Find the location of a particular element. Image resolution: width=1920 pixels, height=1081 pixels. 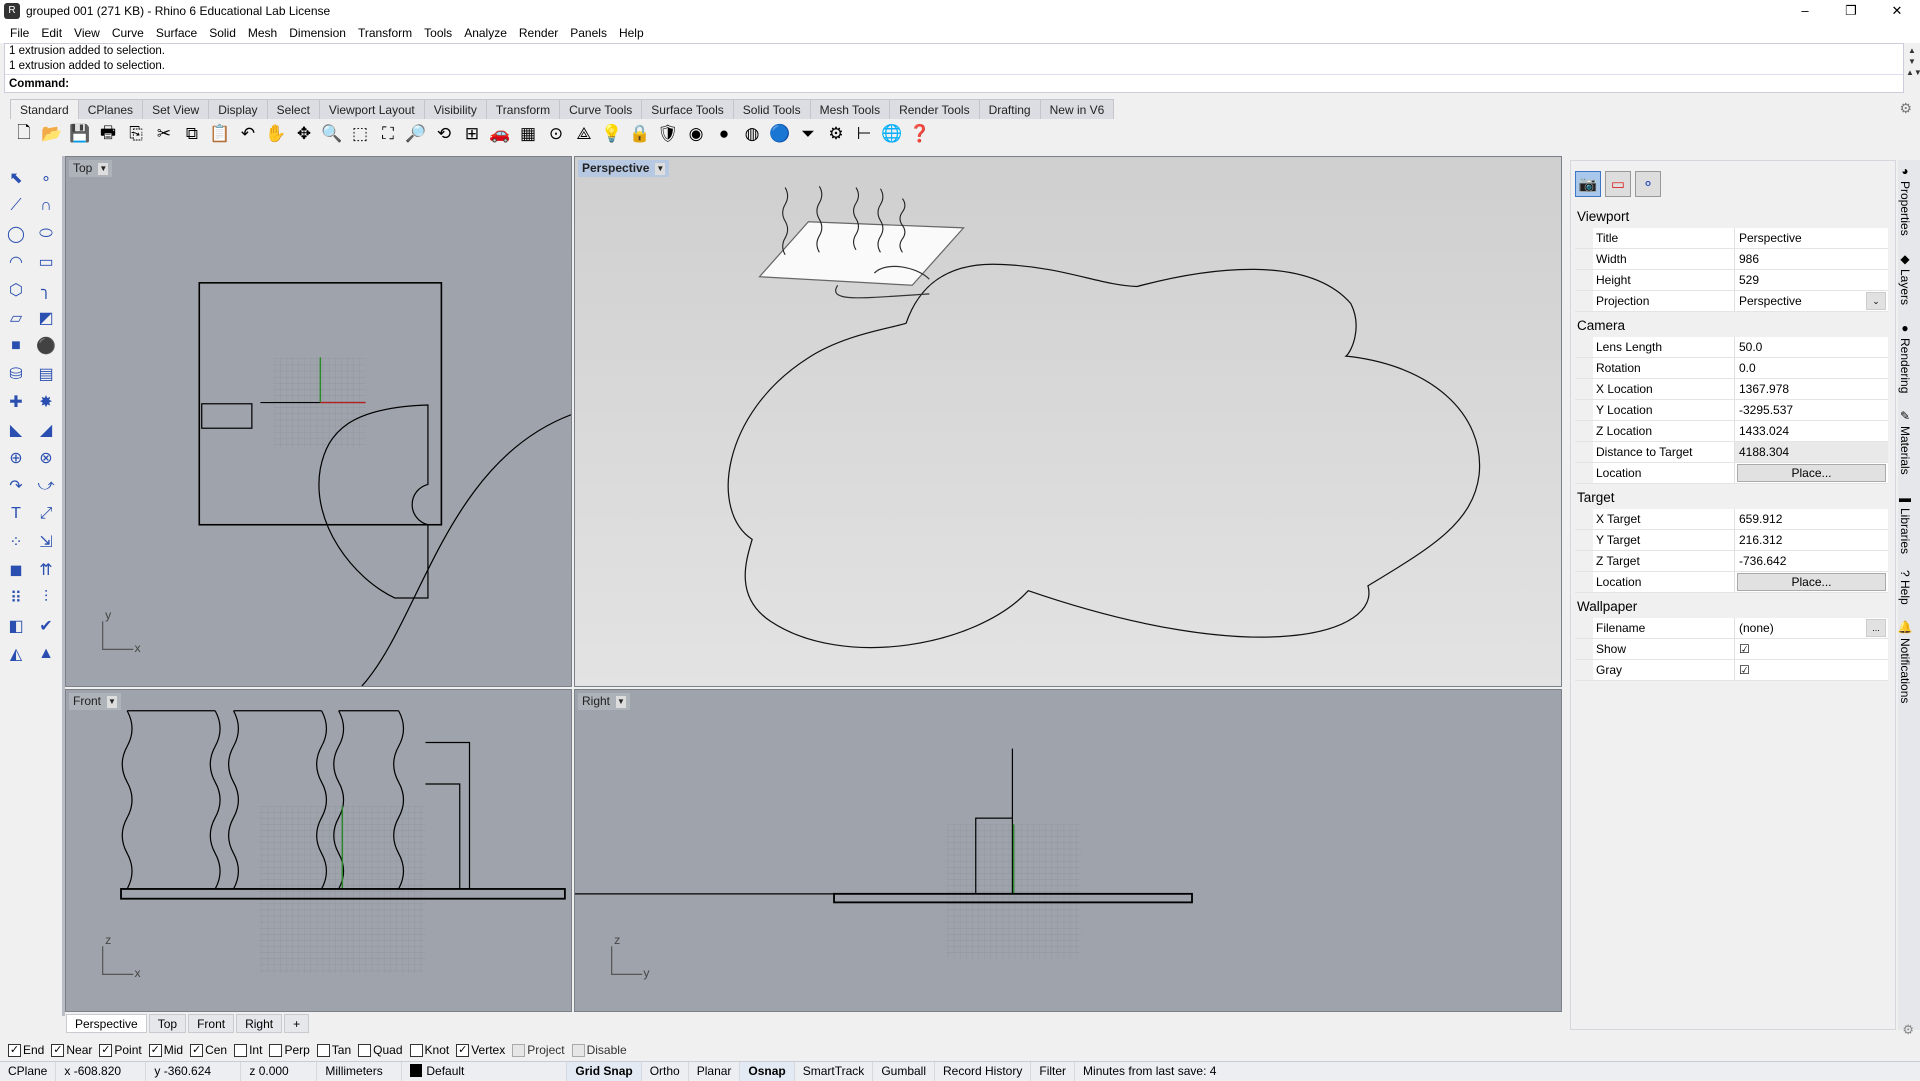

menu-edit: Edit is located at coordinates (51, 33).